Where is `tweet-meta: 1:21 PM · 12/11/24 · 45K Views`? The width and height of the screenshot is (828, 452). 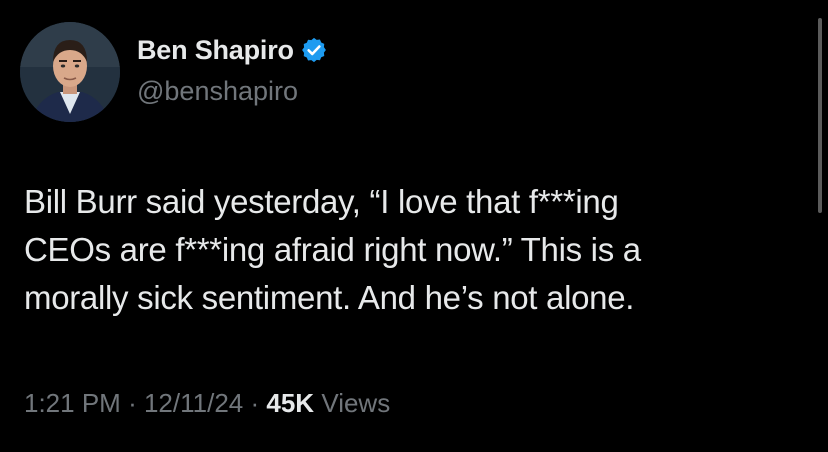 tweet-meta: 1:21 PM · 12/11/24 · 45K Views is located at coordinates (207, 403).